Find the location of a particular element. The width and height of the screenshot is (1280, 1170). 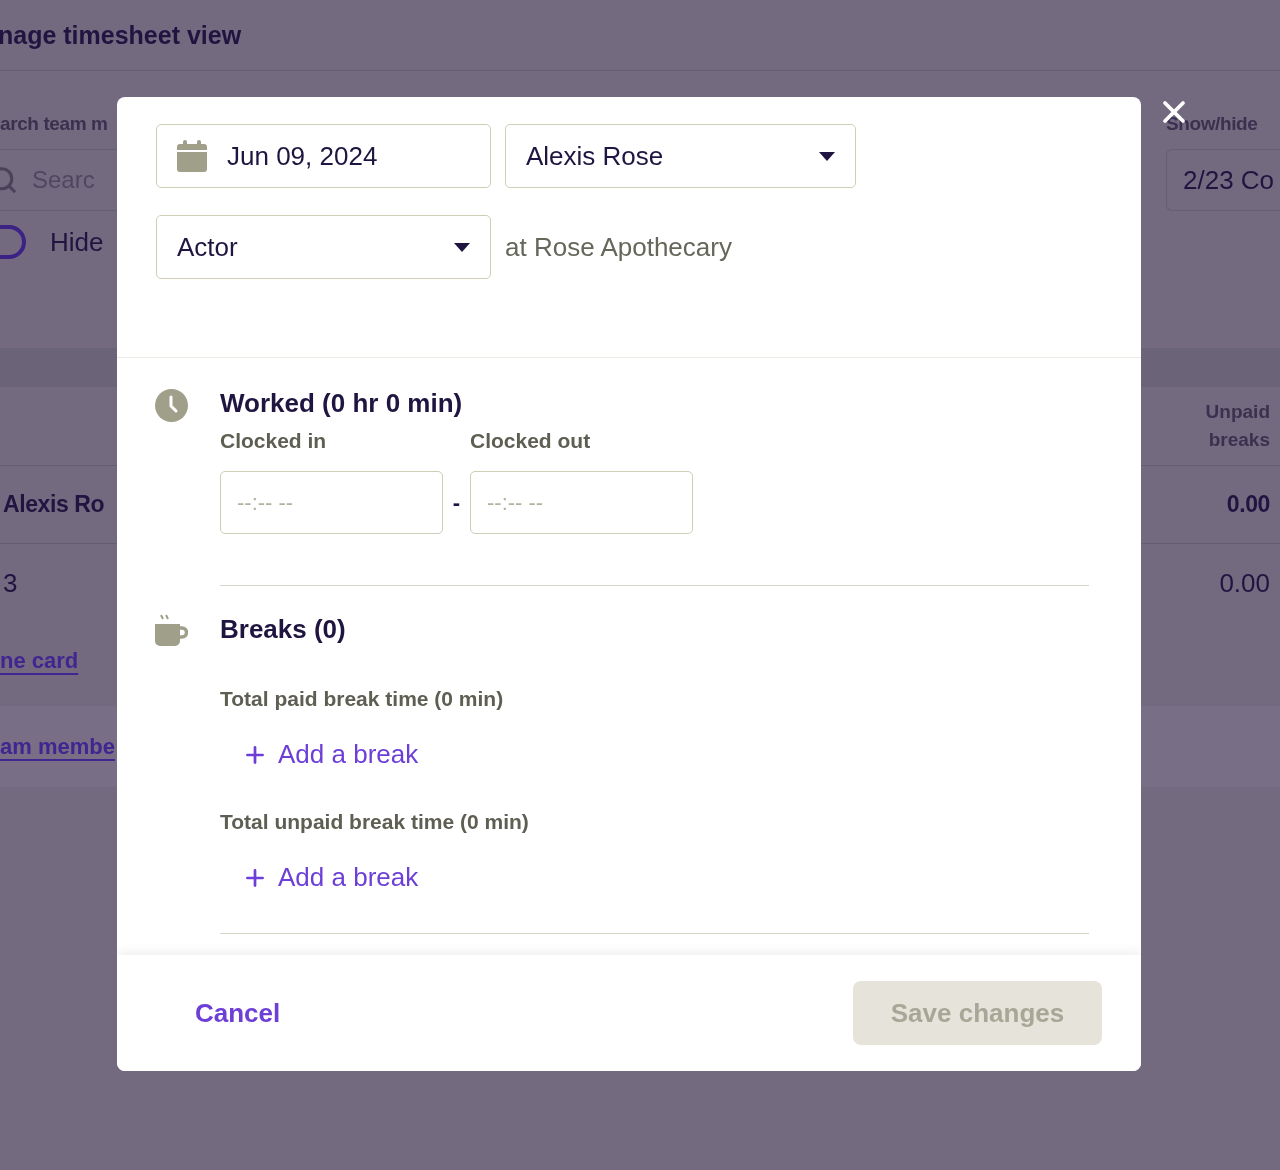

break-total-label: Total paid break time (0 min) is located at coordinates (362, 699).